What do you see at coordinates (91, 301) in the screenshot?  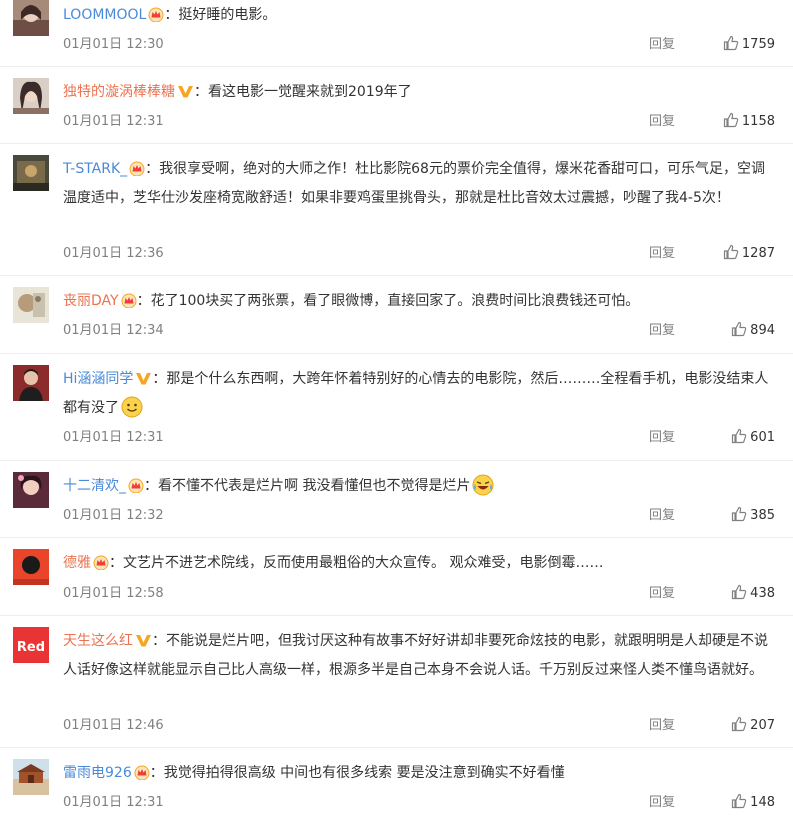 I see `username-link: 丧丽DAY` at bounding box center [91, 301].